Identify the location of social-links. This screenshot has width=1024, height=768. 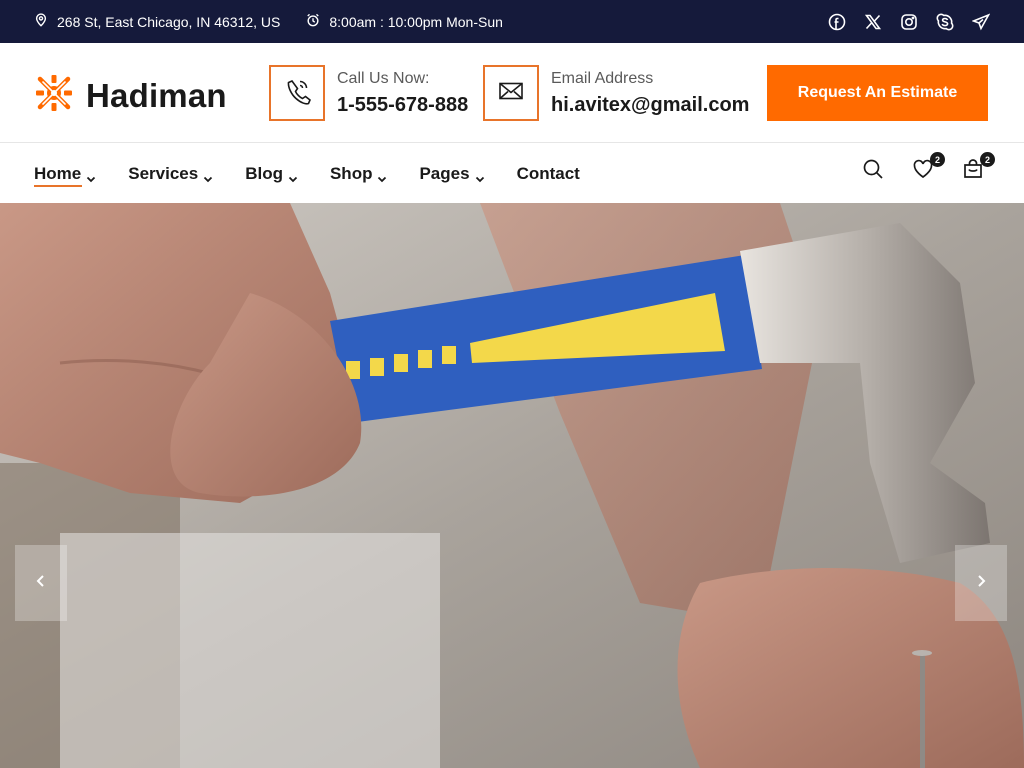
(909, 21).